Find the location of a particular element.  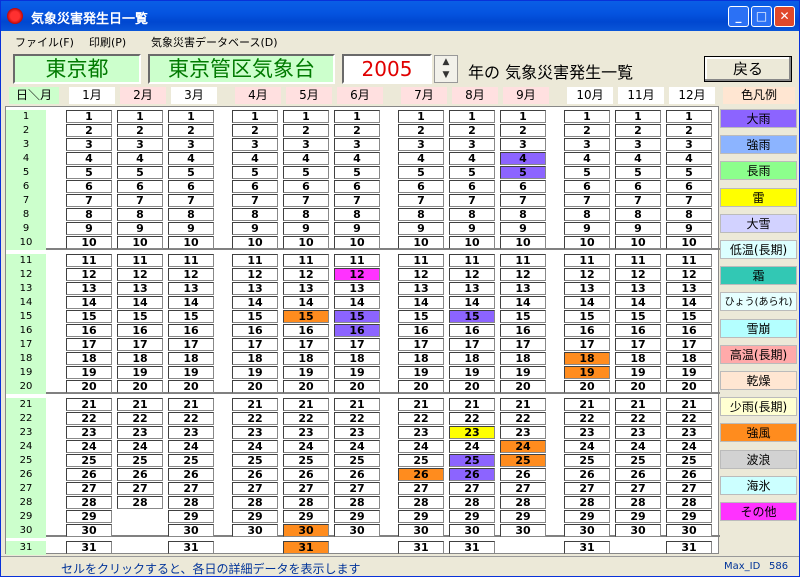

day-cell: 13 is located at coordinates (306, 288).